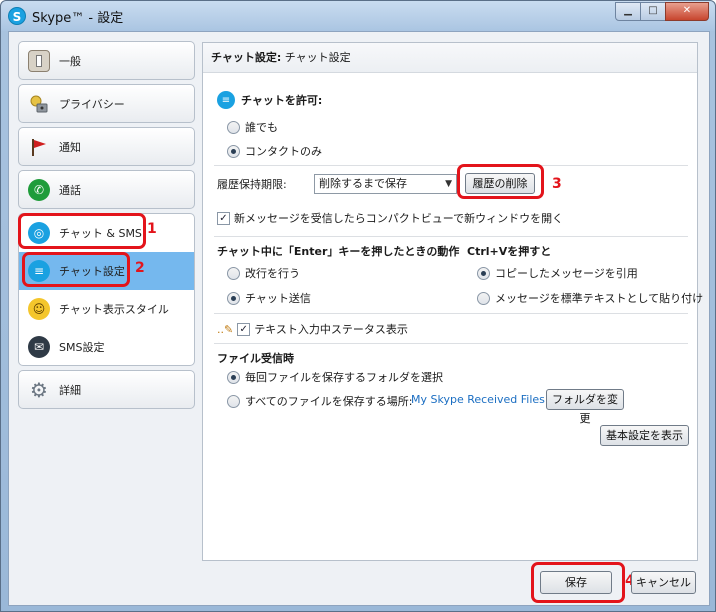 The height and width of the screenshot is (612, 716). I want to click on enter-key-heading-text: チャット中に「Enter」キーを押したときの動作, so click(338, 251).